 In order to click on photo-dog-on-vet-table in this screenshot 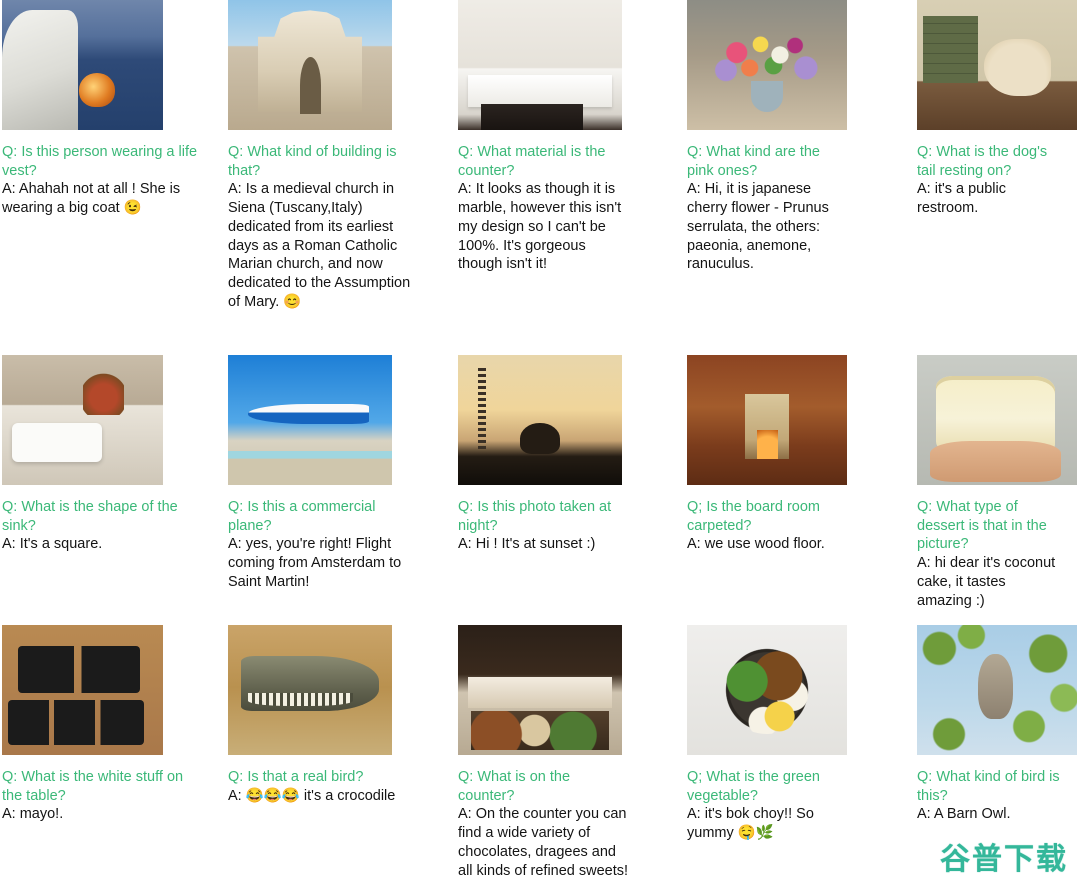, I will do `click(997, 65)`.